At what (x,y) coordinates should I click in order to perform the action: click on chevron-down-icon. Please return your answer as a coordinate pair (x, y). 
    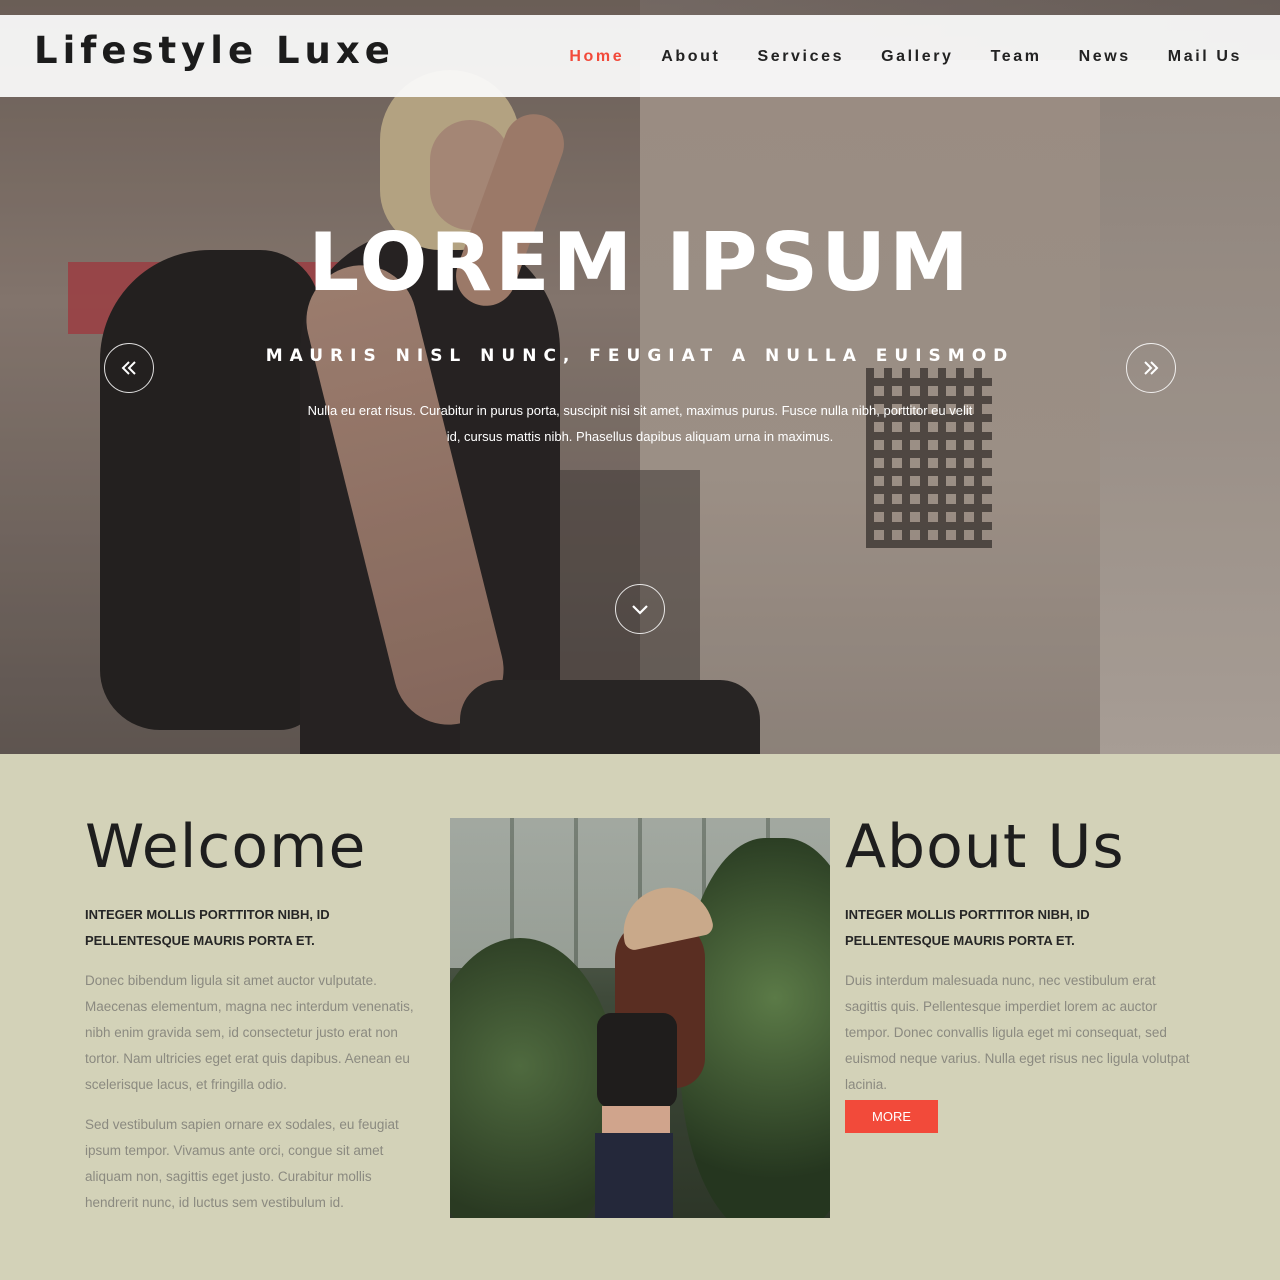
    Looking at the image, I should click on (640, 610).